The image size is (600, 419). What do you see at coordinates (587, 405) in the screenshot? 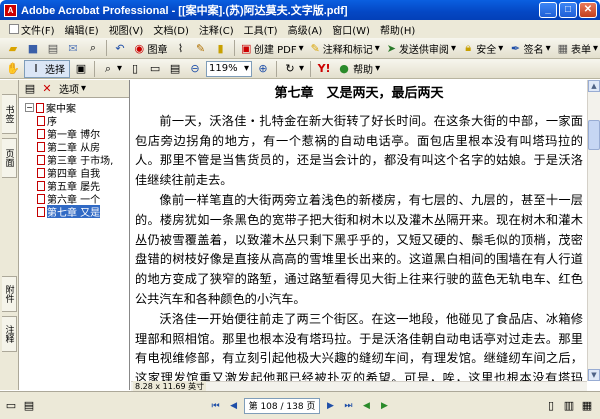
I see `continuous-facing-icon: ▦` at bounding box center [587, 405].